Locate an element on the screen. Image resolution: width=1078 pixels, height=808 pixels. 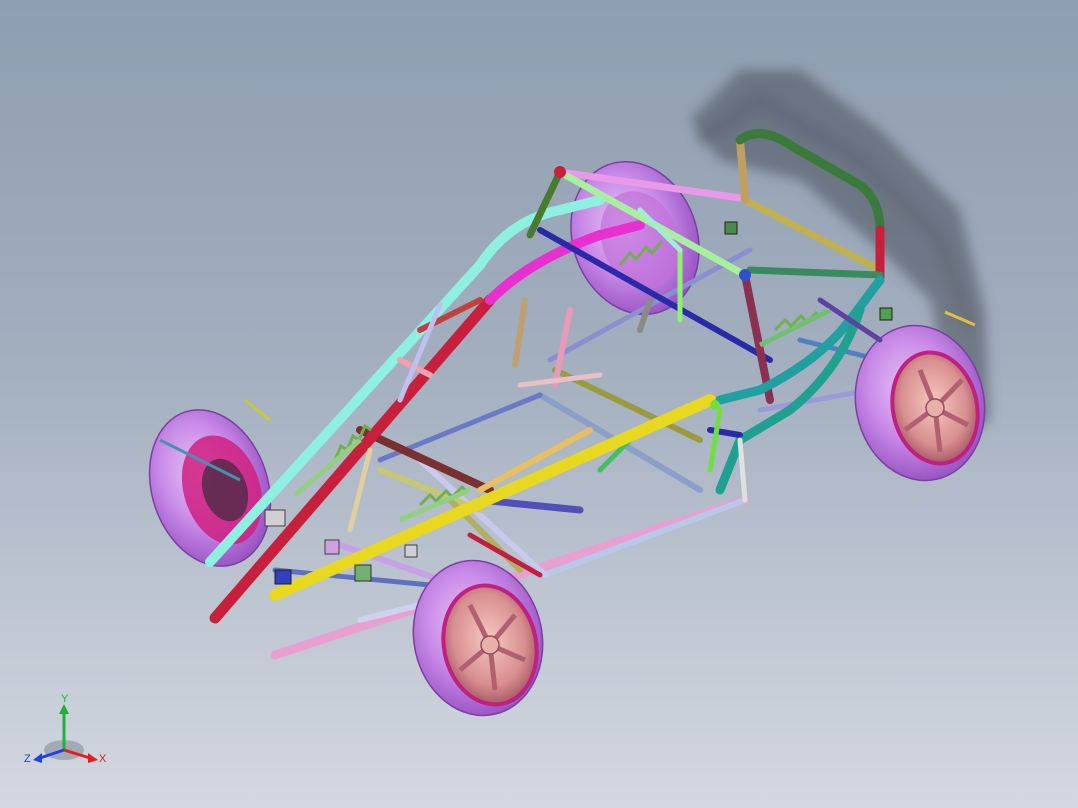
x-axis-label: X is located at coordinates (103, 759).